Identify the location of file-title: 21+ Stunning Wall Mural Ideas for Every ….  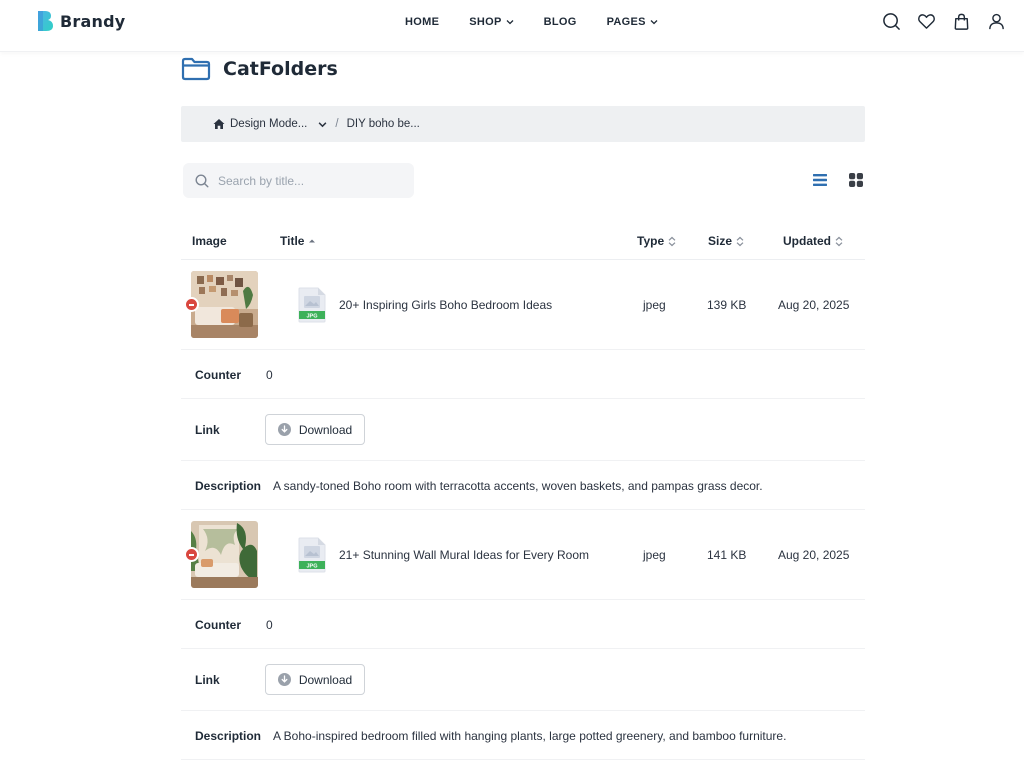
(464, 555).